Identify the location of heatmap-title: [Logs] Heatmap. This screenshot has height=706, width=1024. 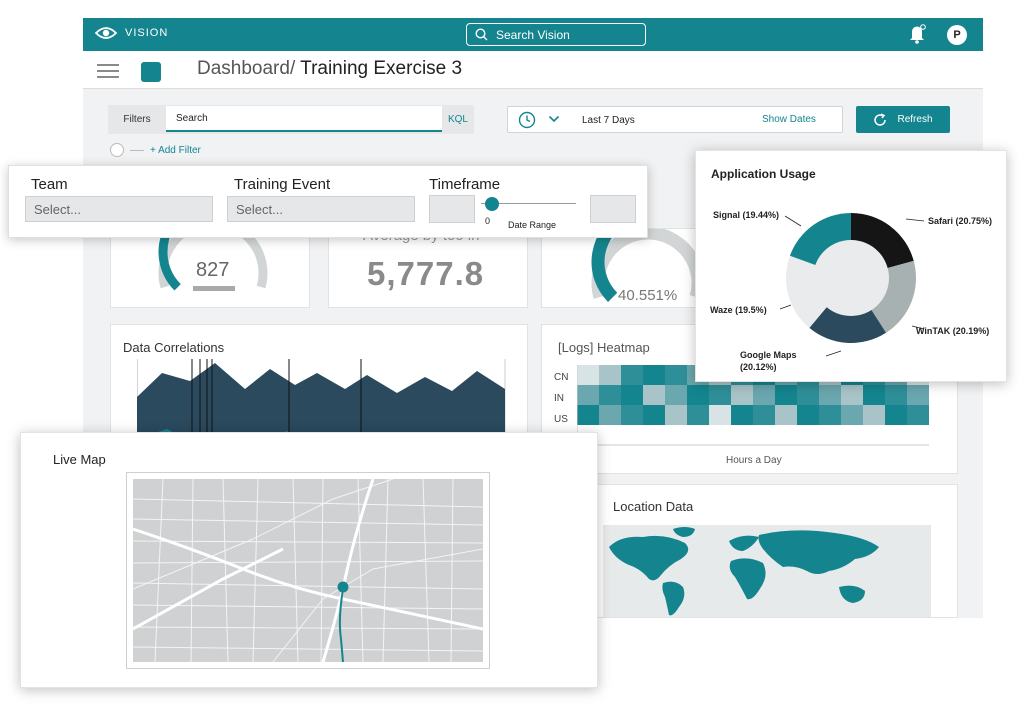
(604, 347).